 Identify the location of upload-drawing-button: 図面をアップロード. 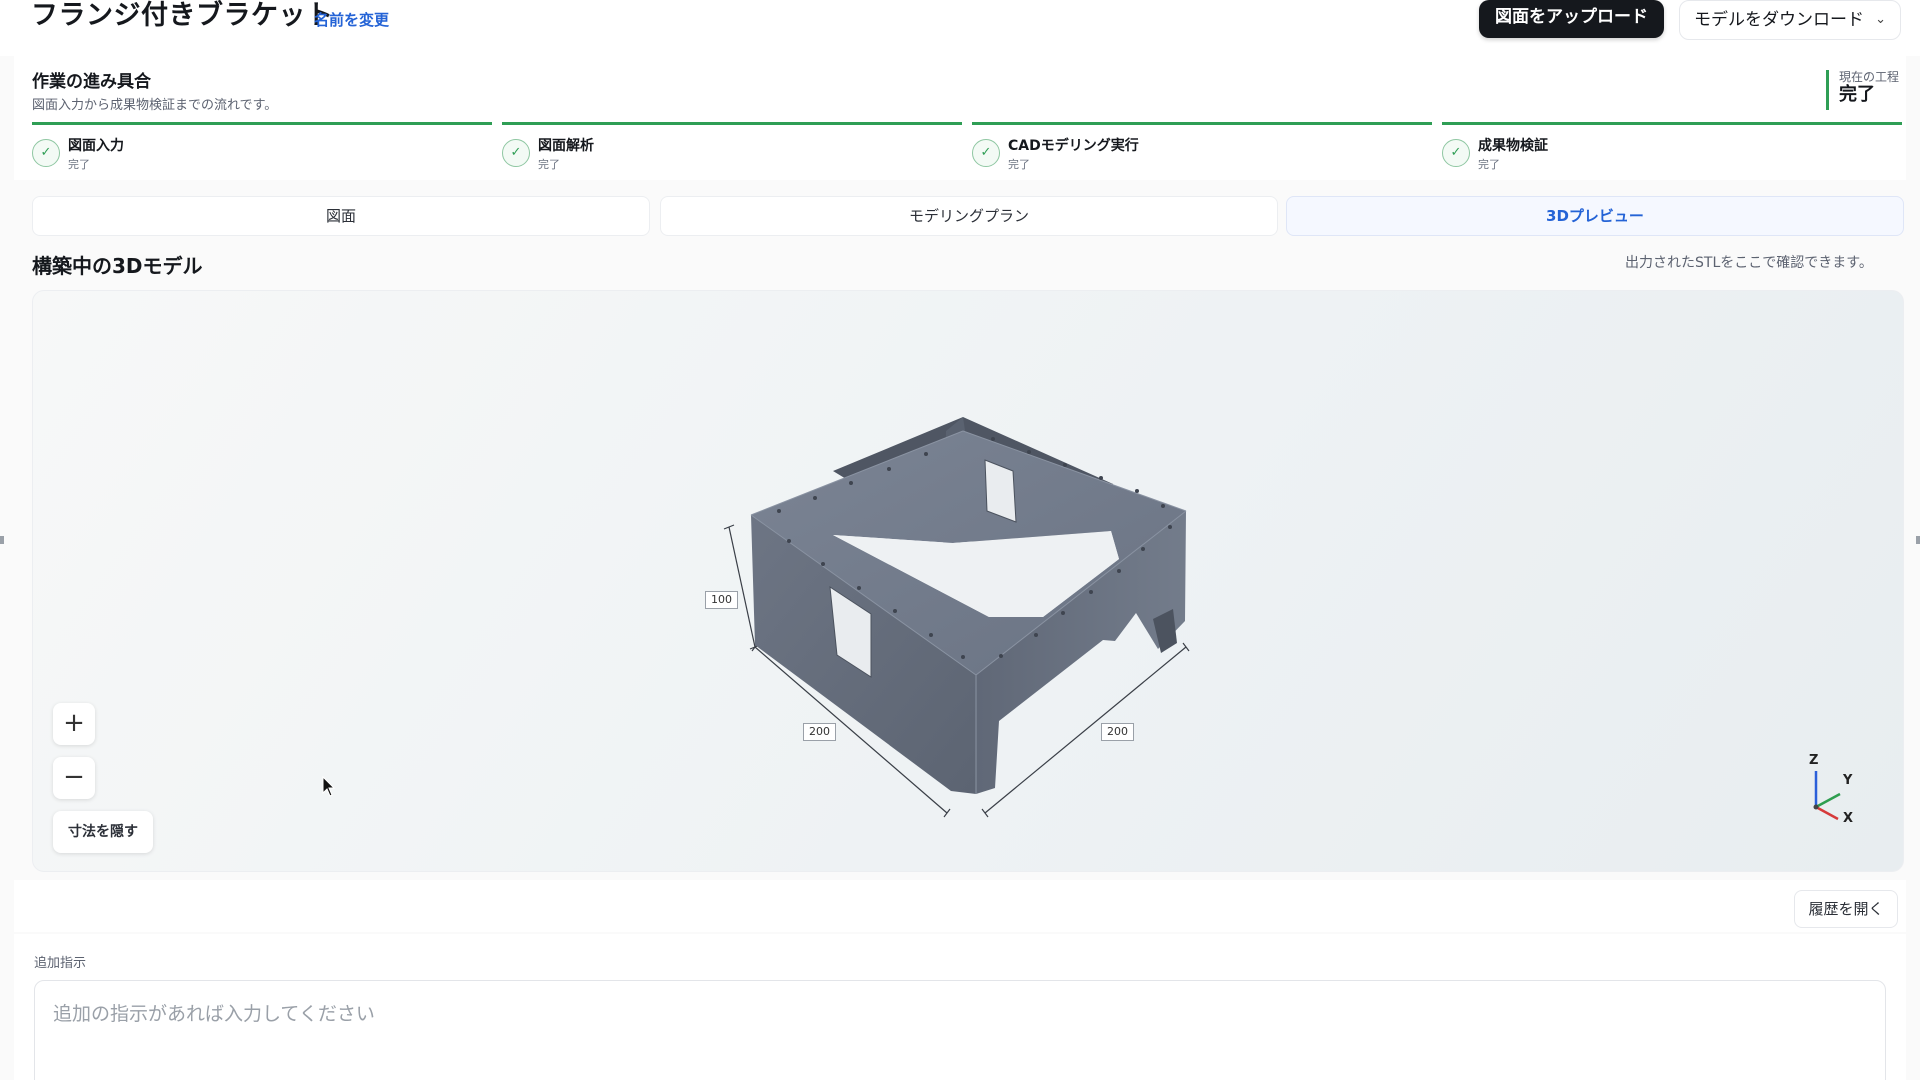
(1571, 19).